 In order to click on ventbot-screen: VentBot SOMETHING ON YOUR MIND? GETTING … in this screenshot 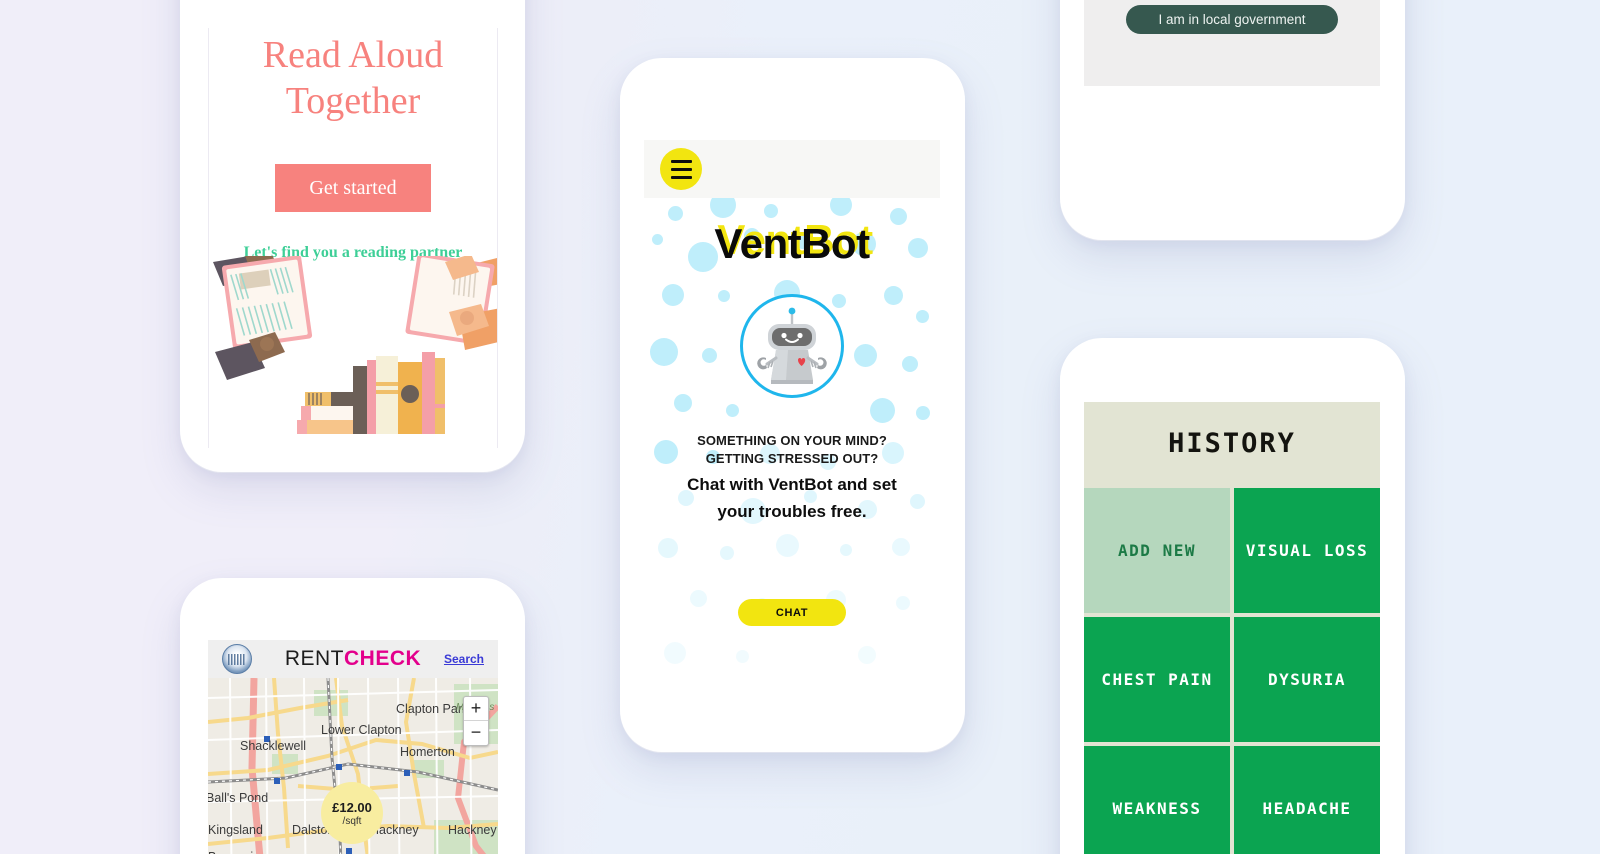, I will do `click(792, 422)`.